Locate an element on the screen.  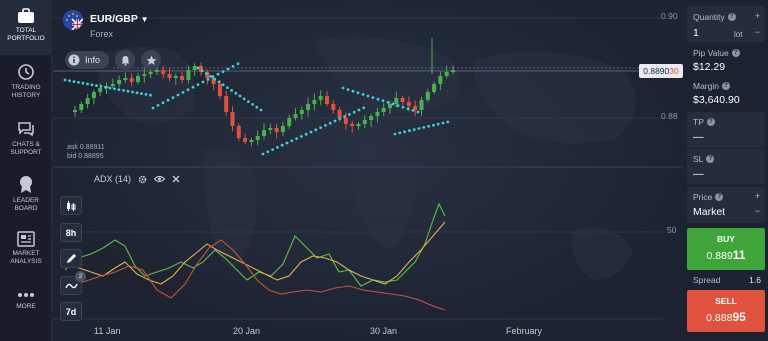
quantity-value: 1 is located at coordinates (696, 33).